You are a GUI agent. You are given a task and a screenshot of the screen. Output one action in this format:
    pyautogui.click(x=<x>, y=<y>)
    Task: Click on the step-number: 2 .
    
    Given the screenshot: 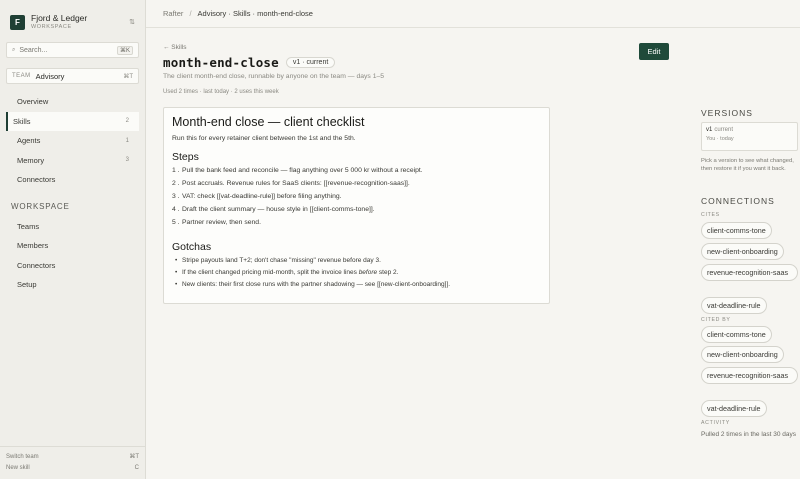 What is the action you would take?
    pyautogui.click(x=176, y=183)
    